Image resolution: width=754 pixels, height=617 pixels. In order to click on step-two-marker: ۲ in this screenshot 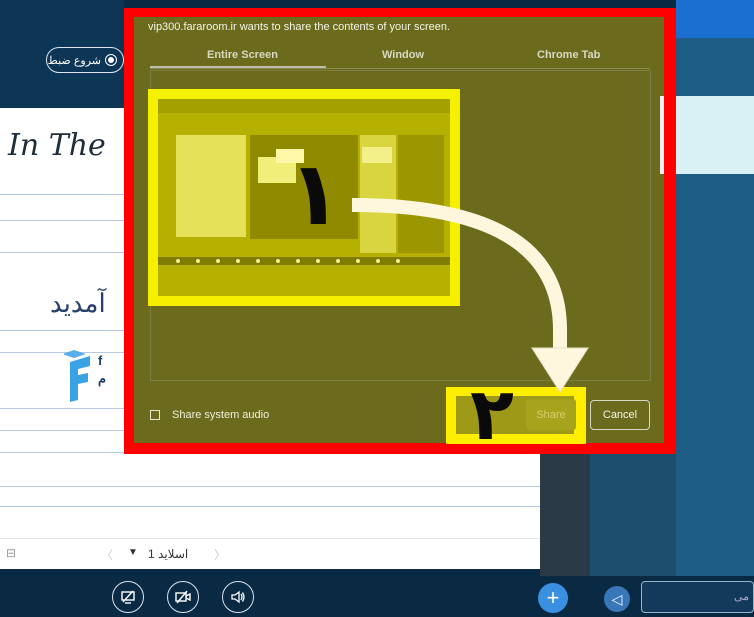, I will do `click(492, 414)`.